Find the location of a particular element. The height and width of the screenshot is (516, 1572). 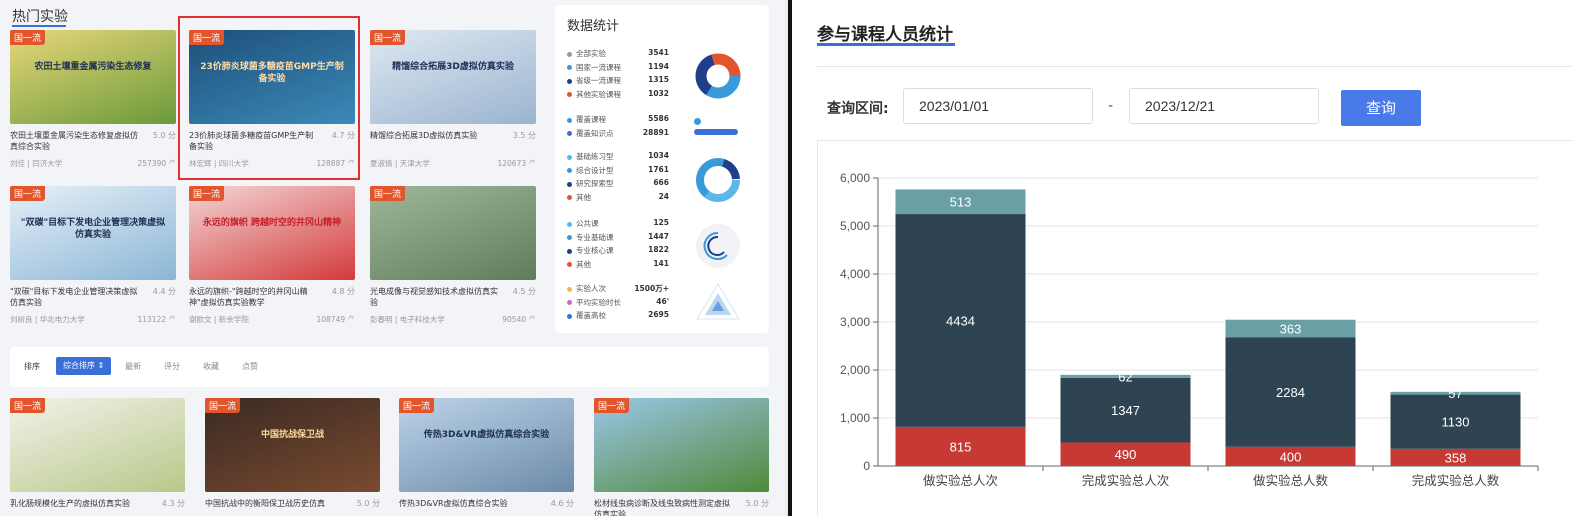

stat-row: 其他实验课程 1032 is located at coordinates (618, 95).